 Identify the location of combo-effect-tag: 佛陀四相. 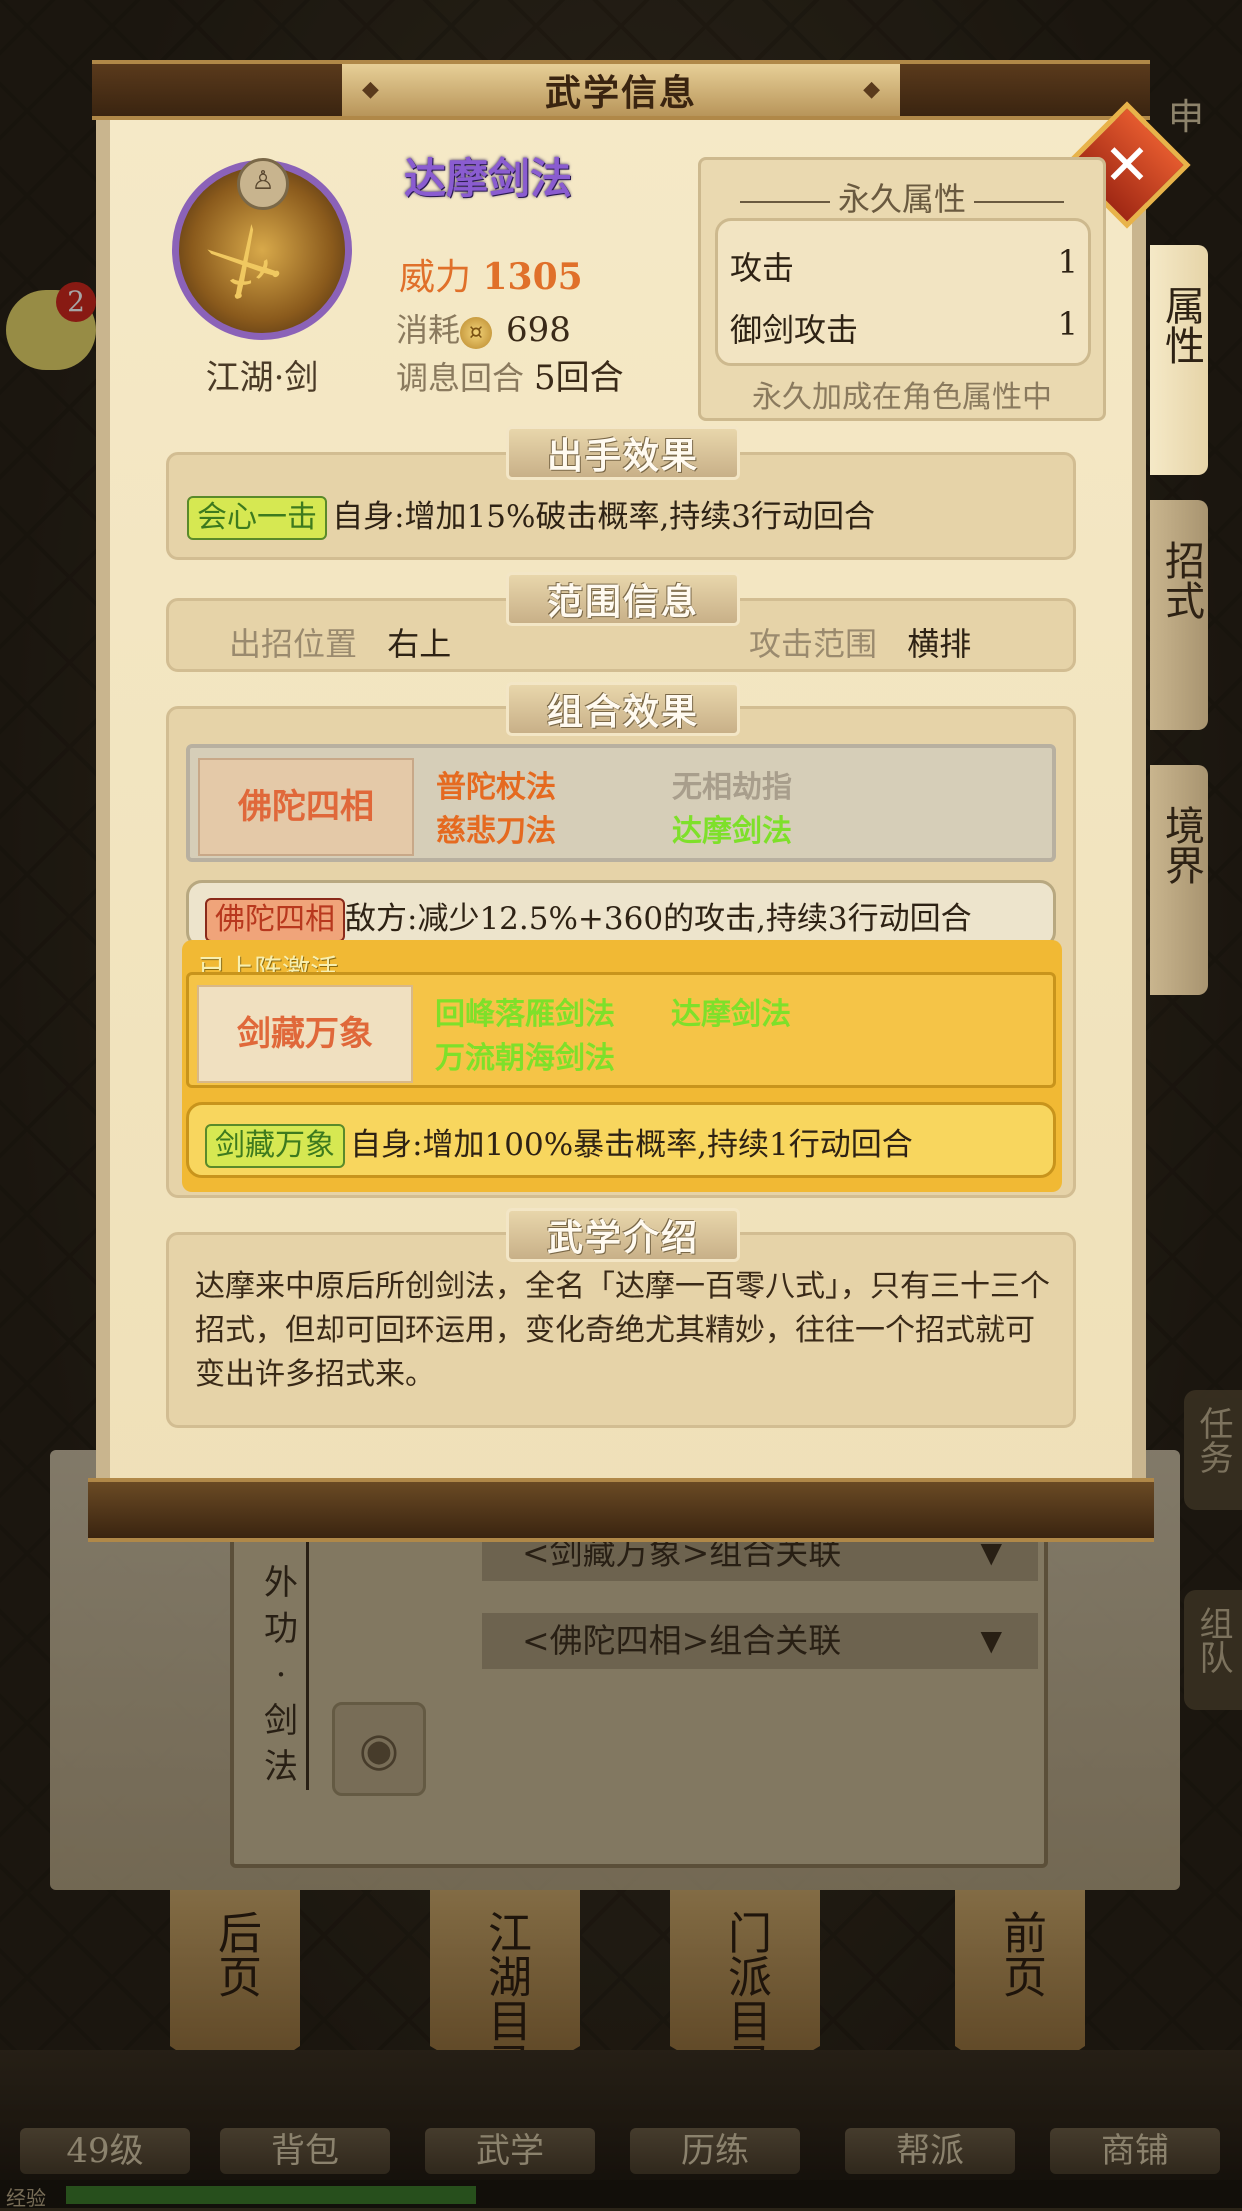
(275, 920).